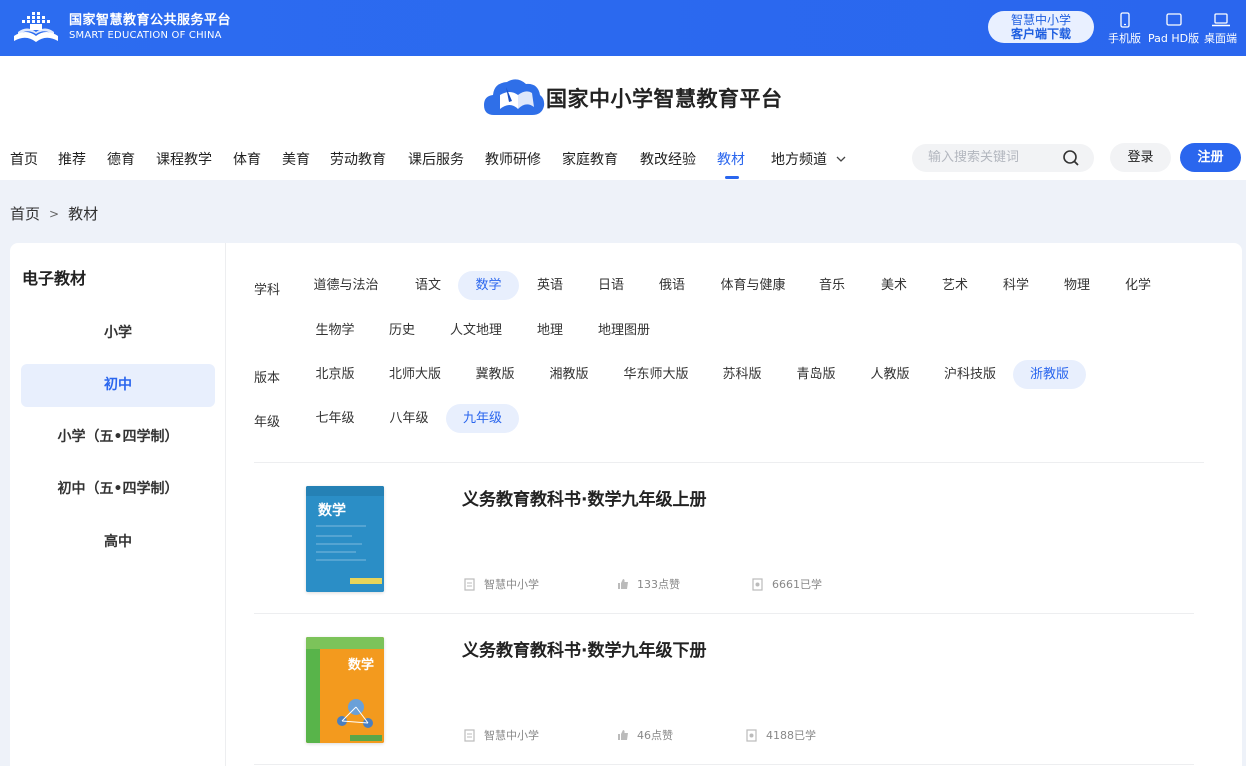 The height and width of the screenshot is (766, 1246). Describe the element at coordinates (409, 418) in the screenshot. I see `grade-chip: 八年级` at that location.